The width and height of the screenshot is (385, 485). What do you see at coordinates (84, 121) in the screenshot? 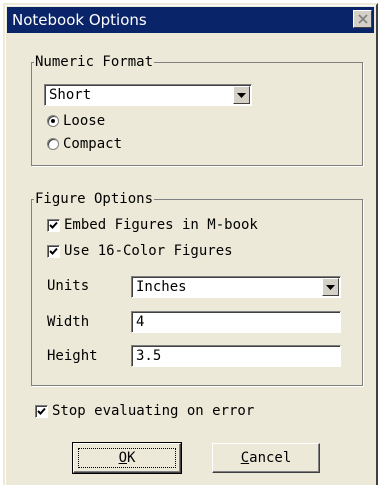
I see `radio-loose-label: Loose` at bounding box center [84, 121].